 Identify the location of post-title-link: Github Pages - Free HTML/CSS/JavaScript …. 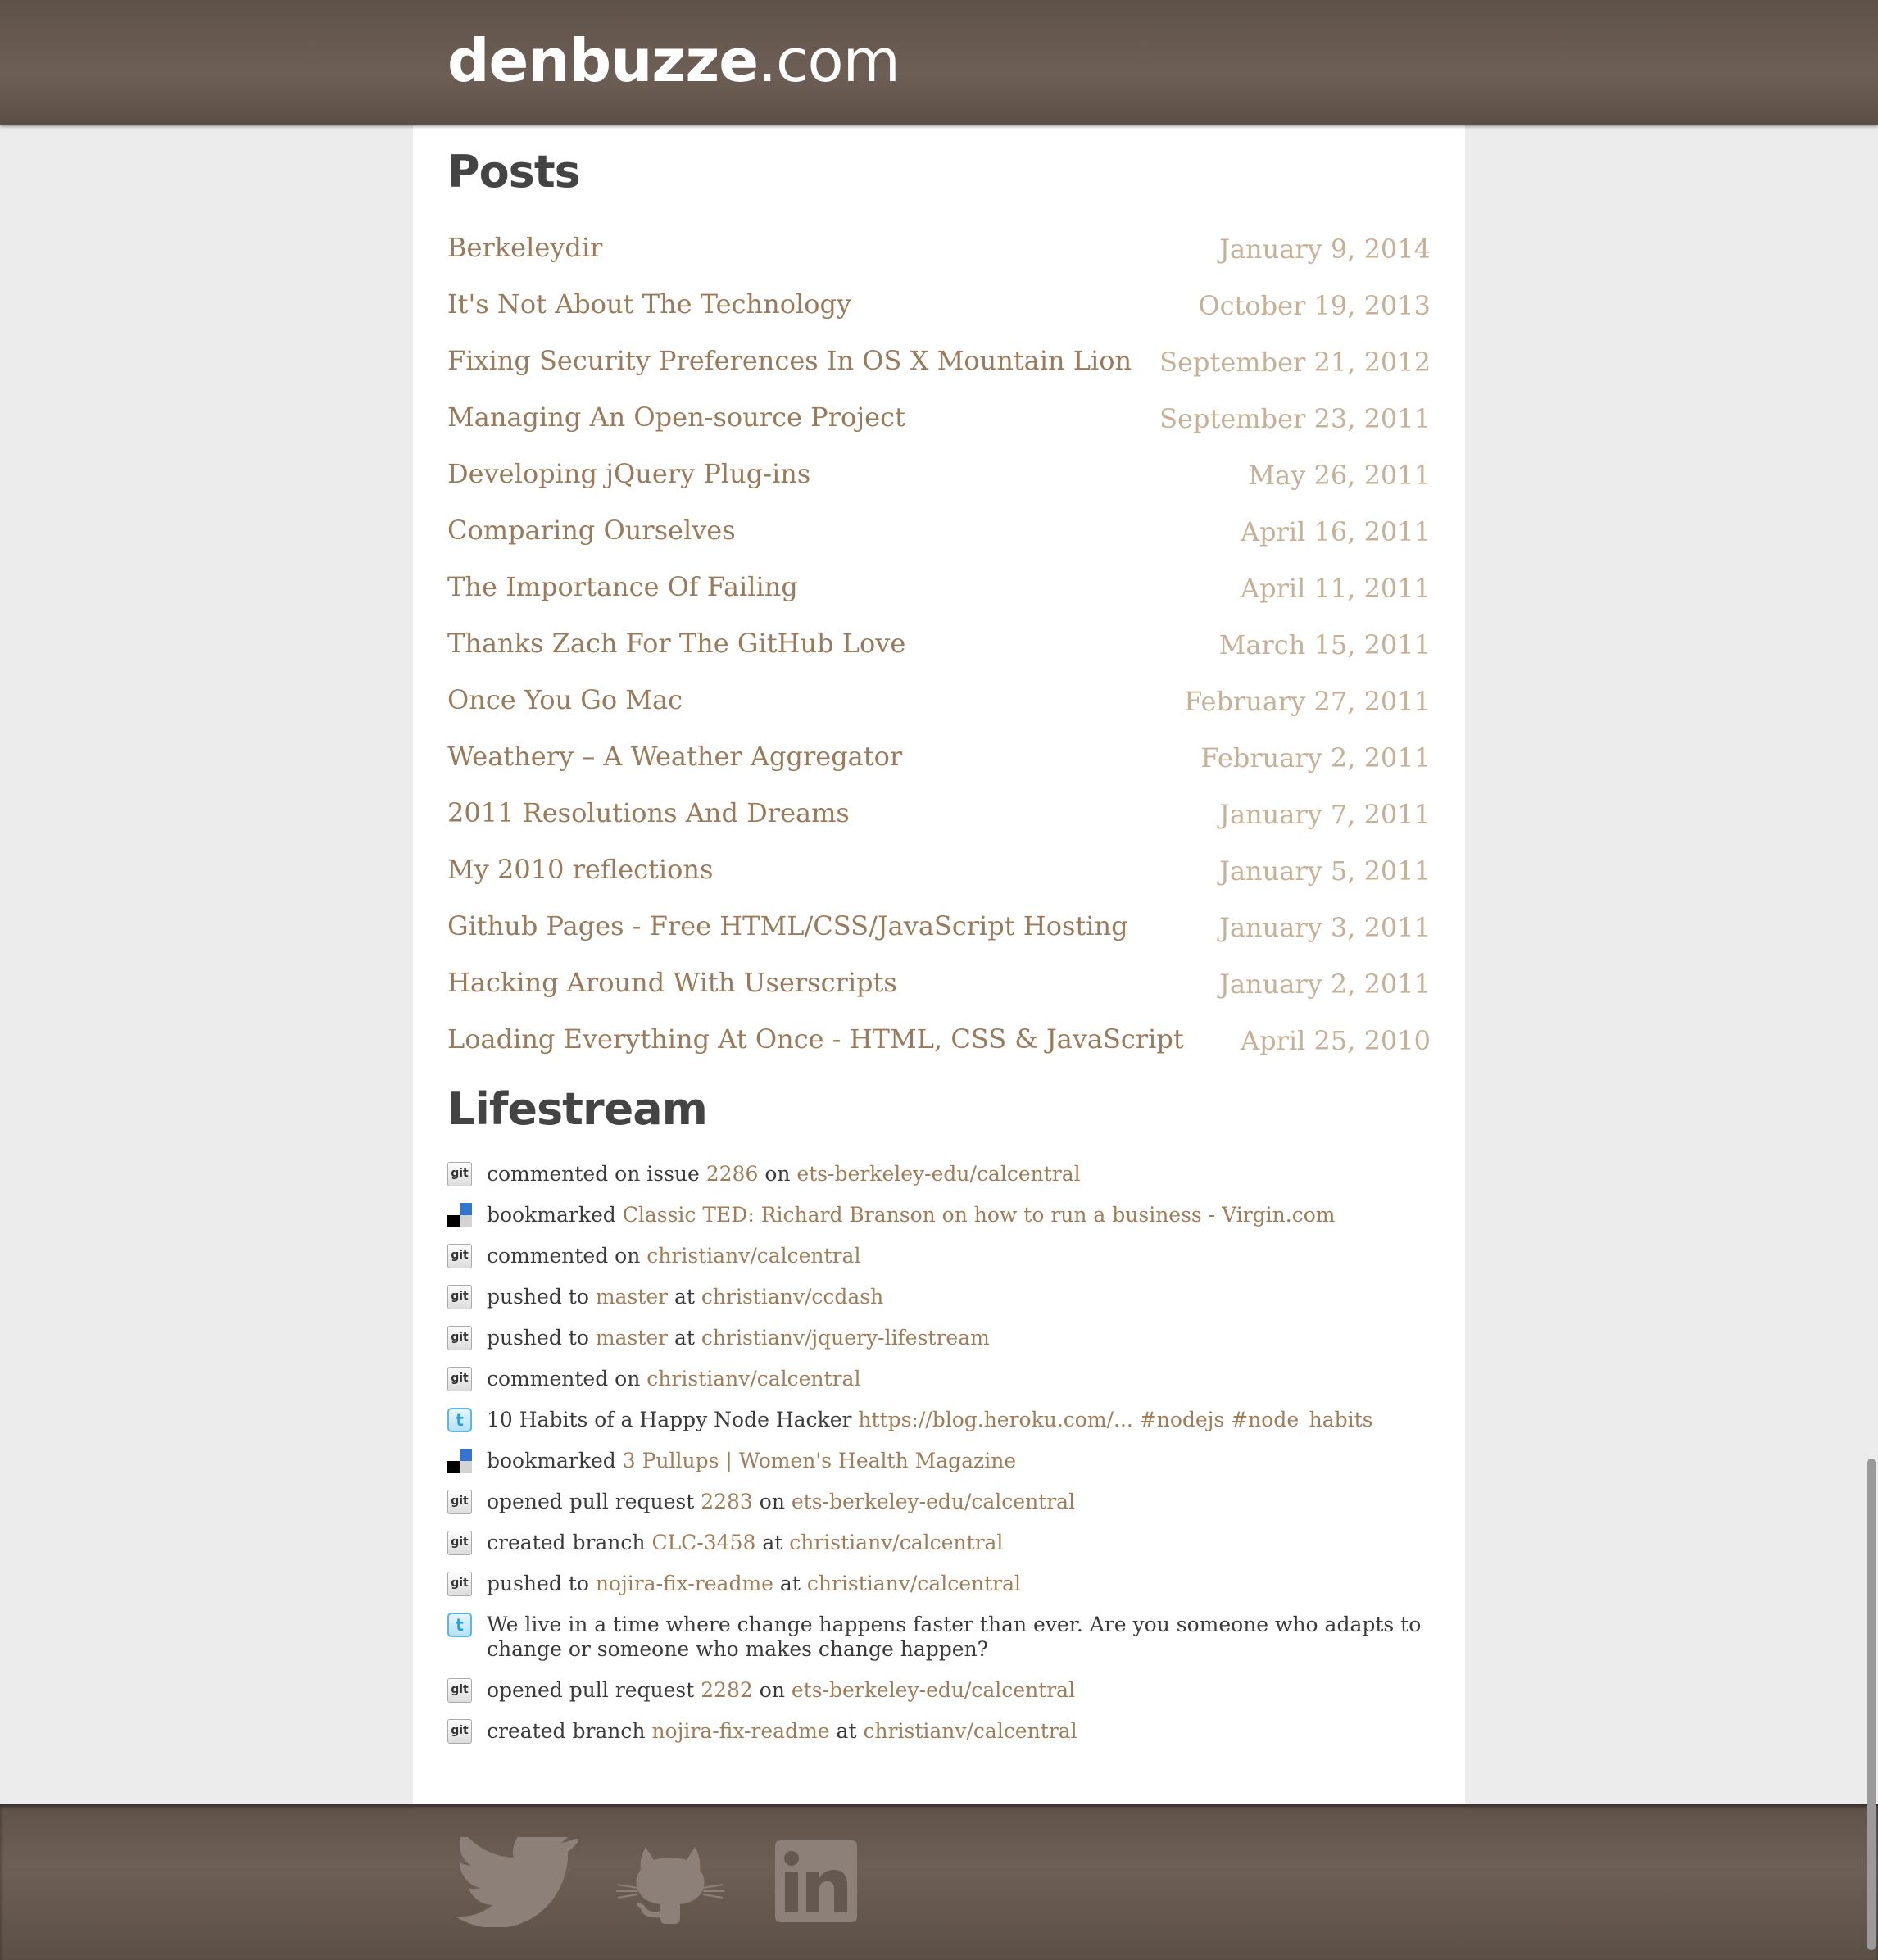
(787, 926).